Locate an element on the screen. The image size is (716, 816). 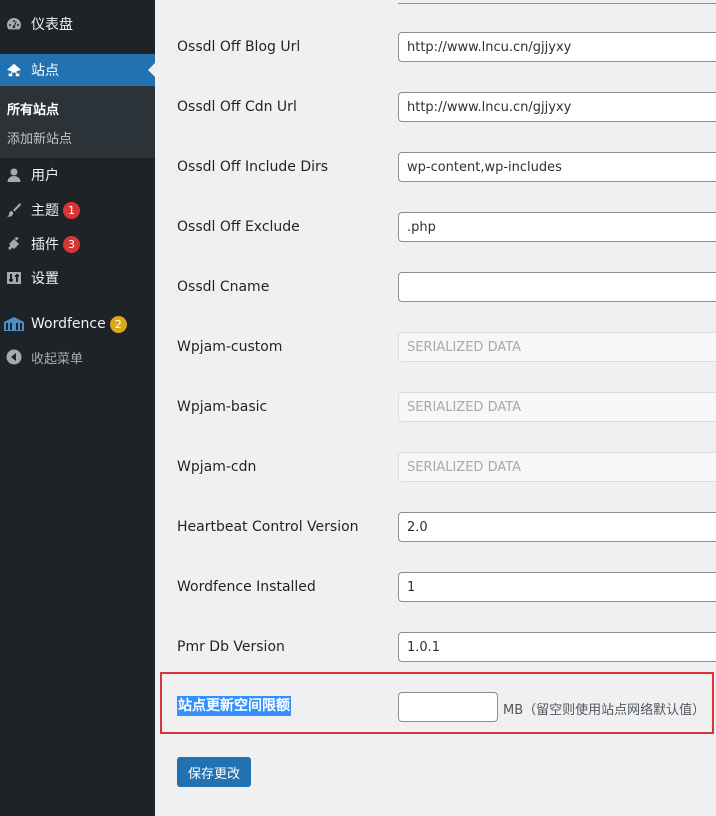
menu-dashboard: 仪表盘 is located at coordinates (77, 24).